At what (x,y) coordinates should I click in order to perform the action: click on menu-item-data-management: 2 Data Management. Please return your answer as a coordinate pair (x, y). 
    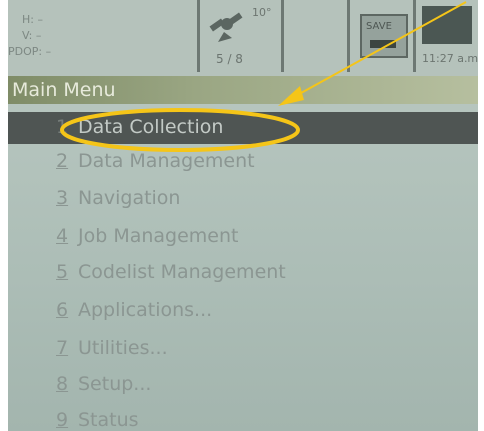
    Looking at the image, I should click on (243, 162).